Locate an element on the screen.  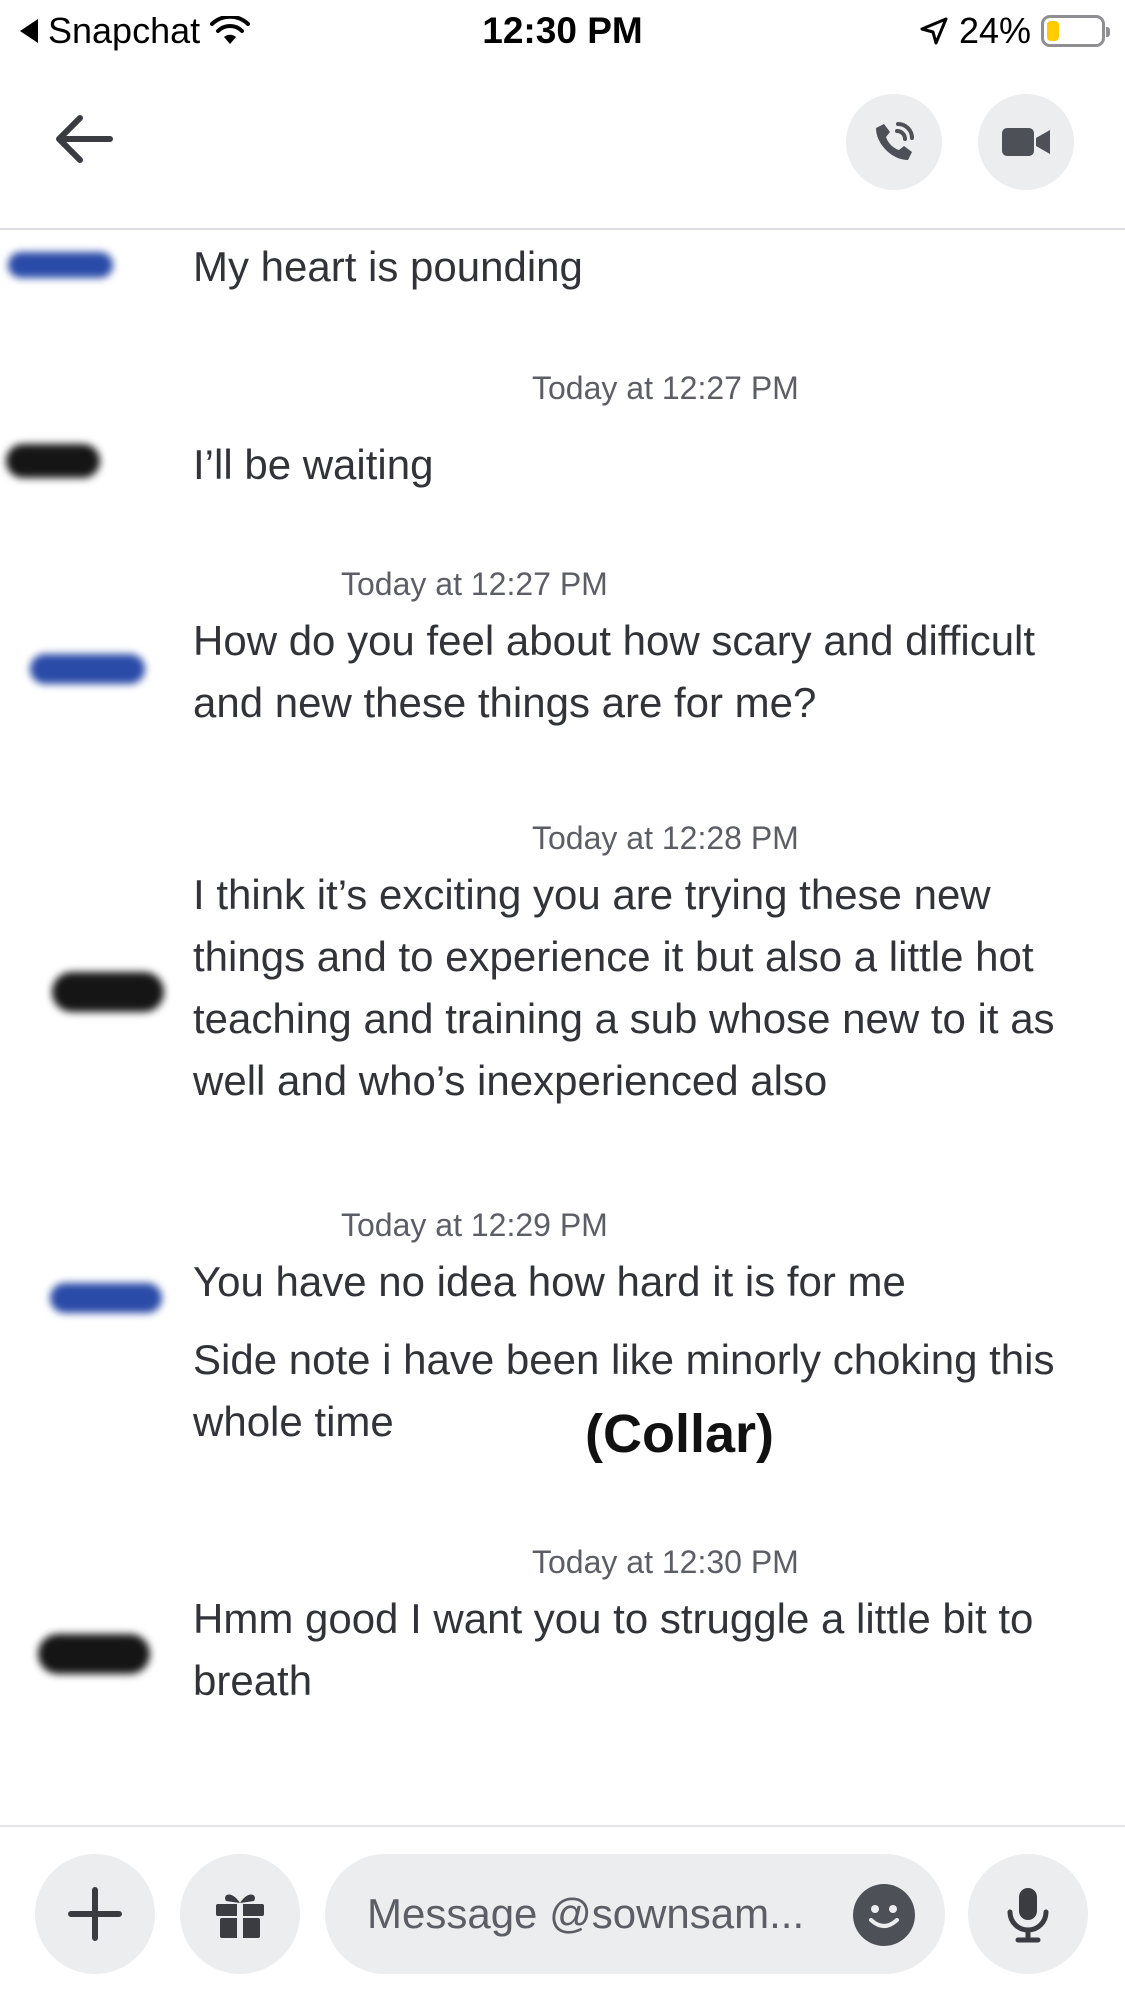
message-text: You have no idea how hard it is for me is located at coordinates (549, 1281).